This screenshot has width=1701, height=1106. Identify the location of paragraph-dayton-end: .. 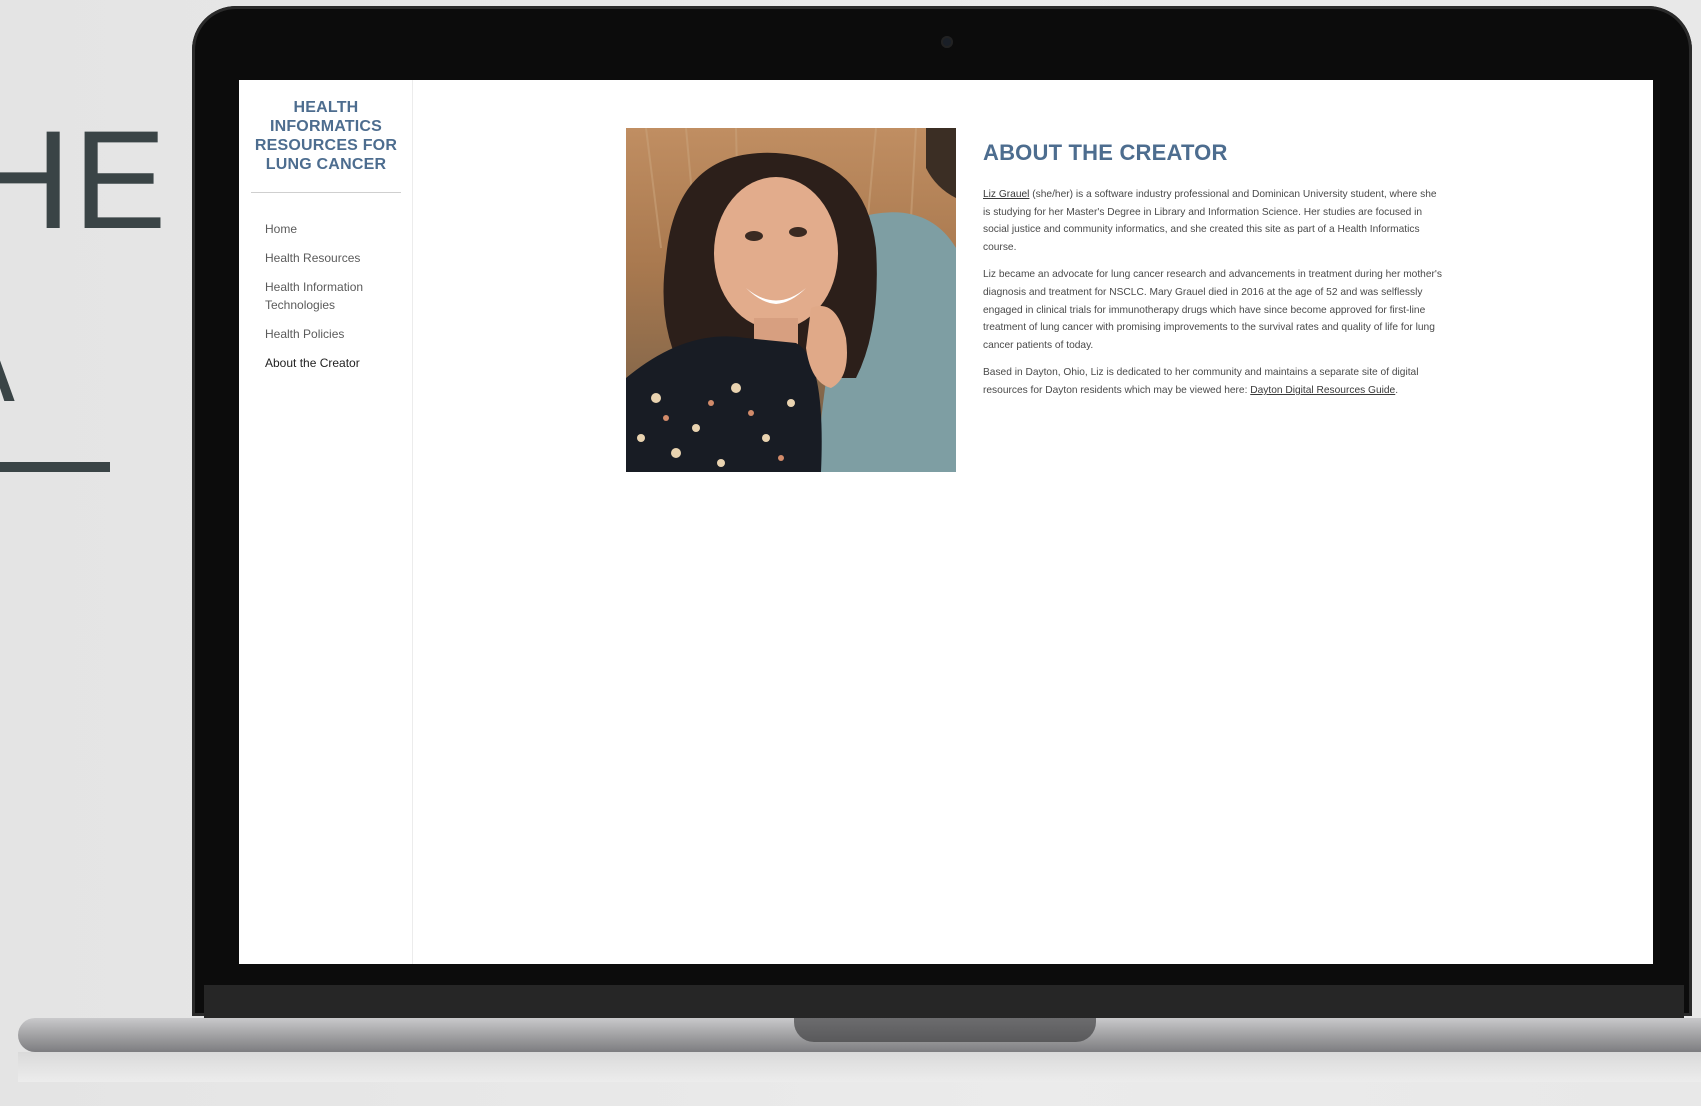
(1397, 390).